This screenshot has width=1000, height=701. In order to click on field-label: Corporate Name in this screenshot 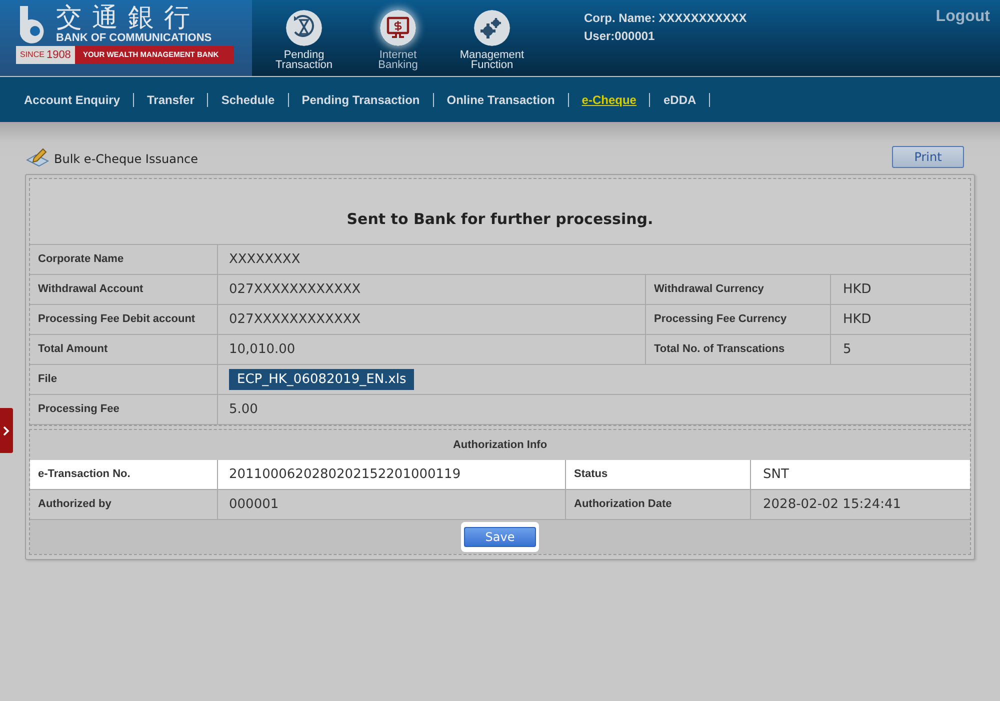, I will do `click(81, 260)`.